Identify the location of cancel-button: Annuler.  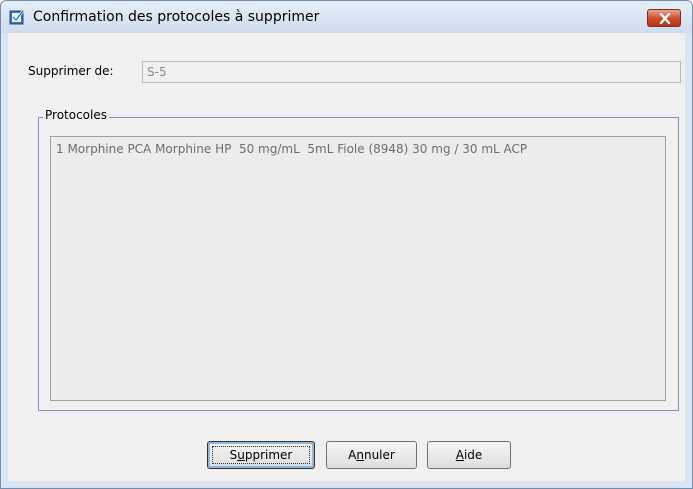
(371, 455).